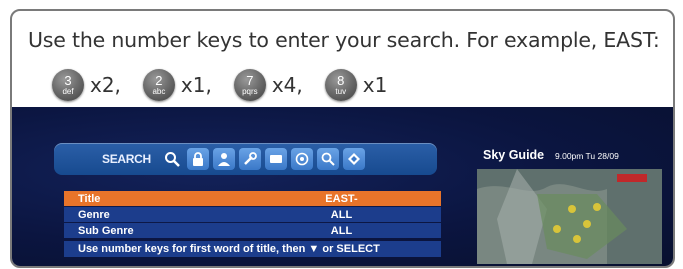 The image size is (683, 269). Describe the element at coordinates (126, 159) in the screenshot. I see `search-tab-label: SEARCH` at that location.